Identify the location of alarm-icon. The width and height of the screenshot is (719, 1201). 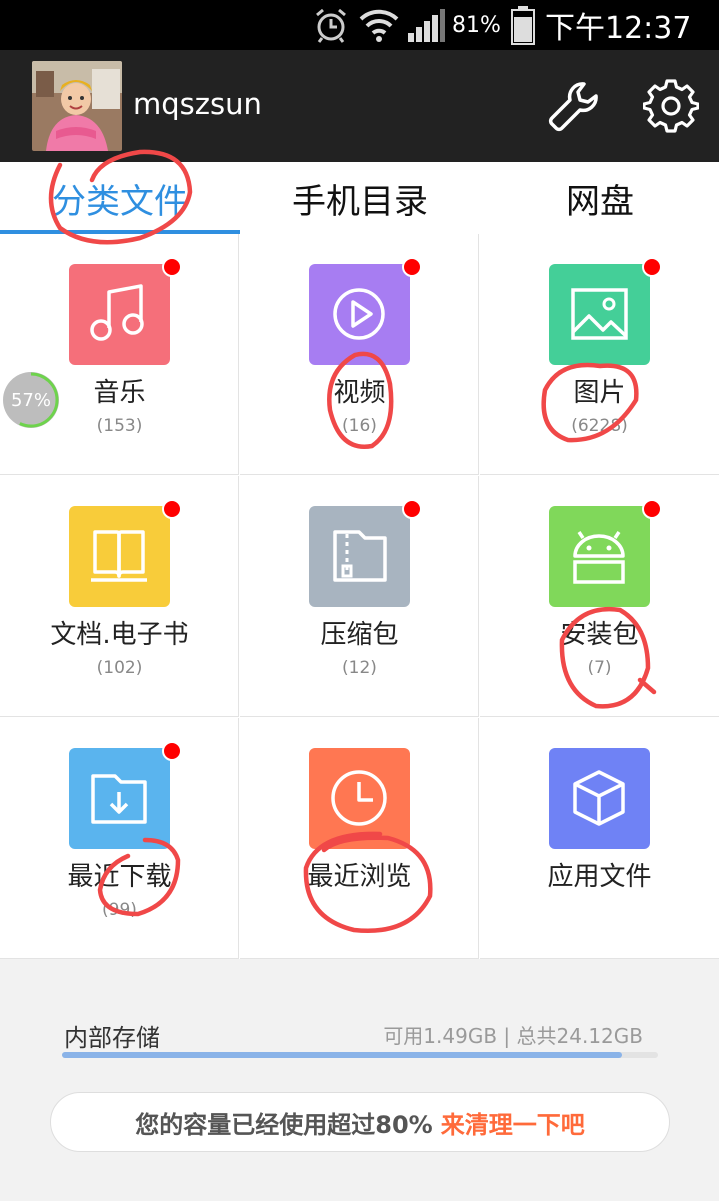
(331, 25).